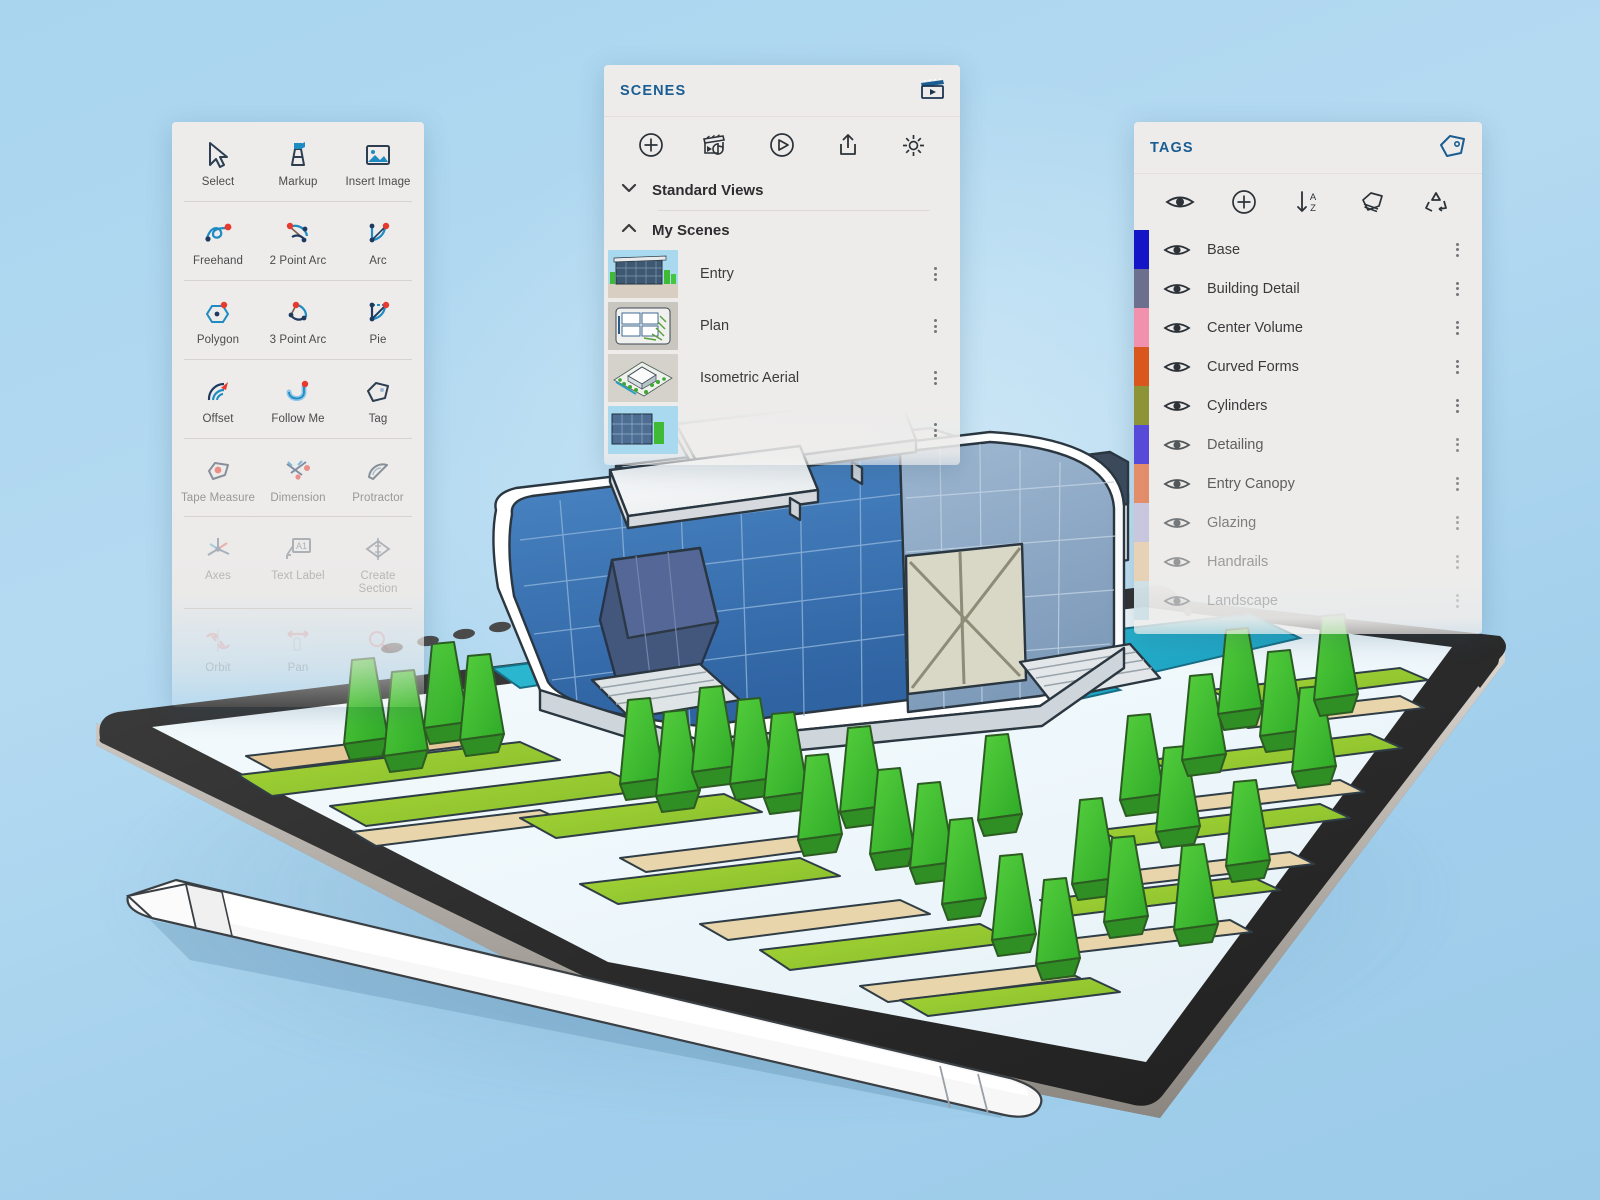  Describe the element at coordinates (378, 320) in the screenshot. I see `tool-pie: Pie` at that location.